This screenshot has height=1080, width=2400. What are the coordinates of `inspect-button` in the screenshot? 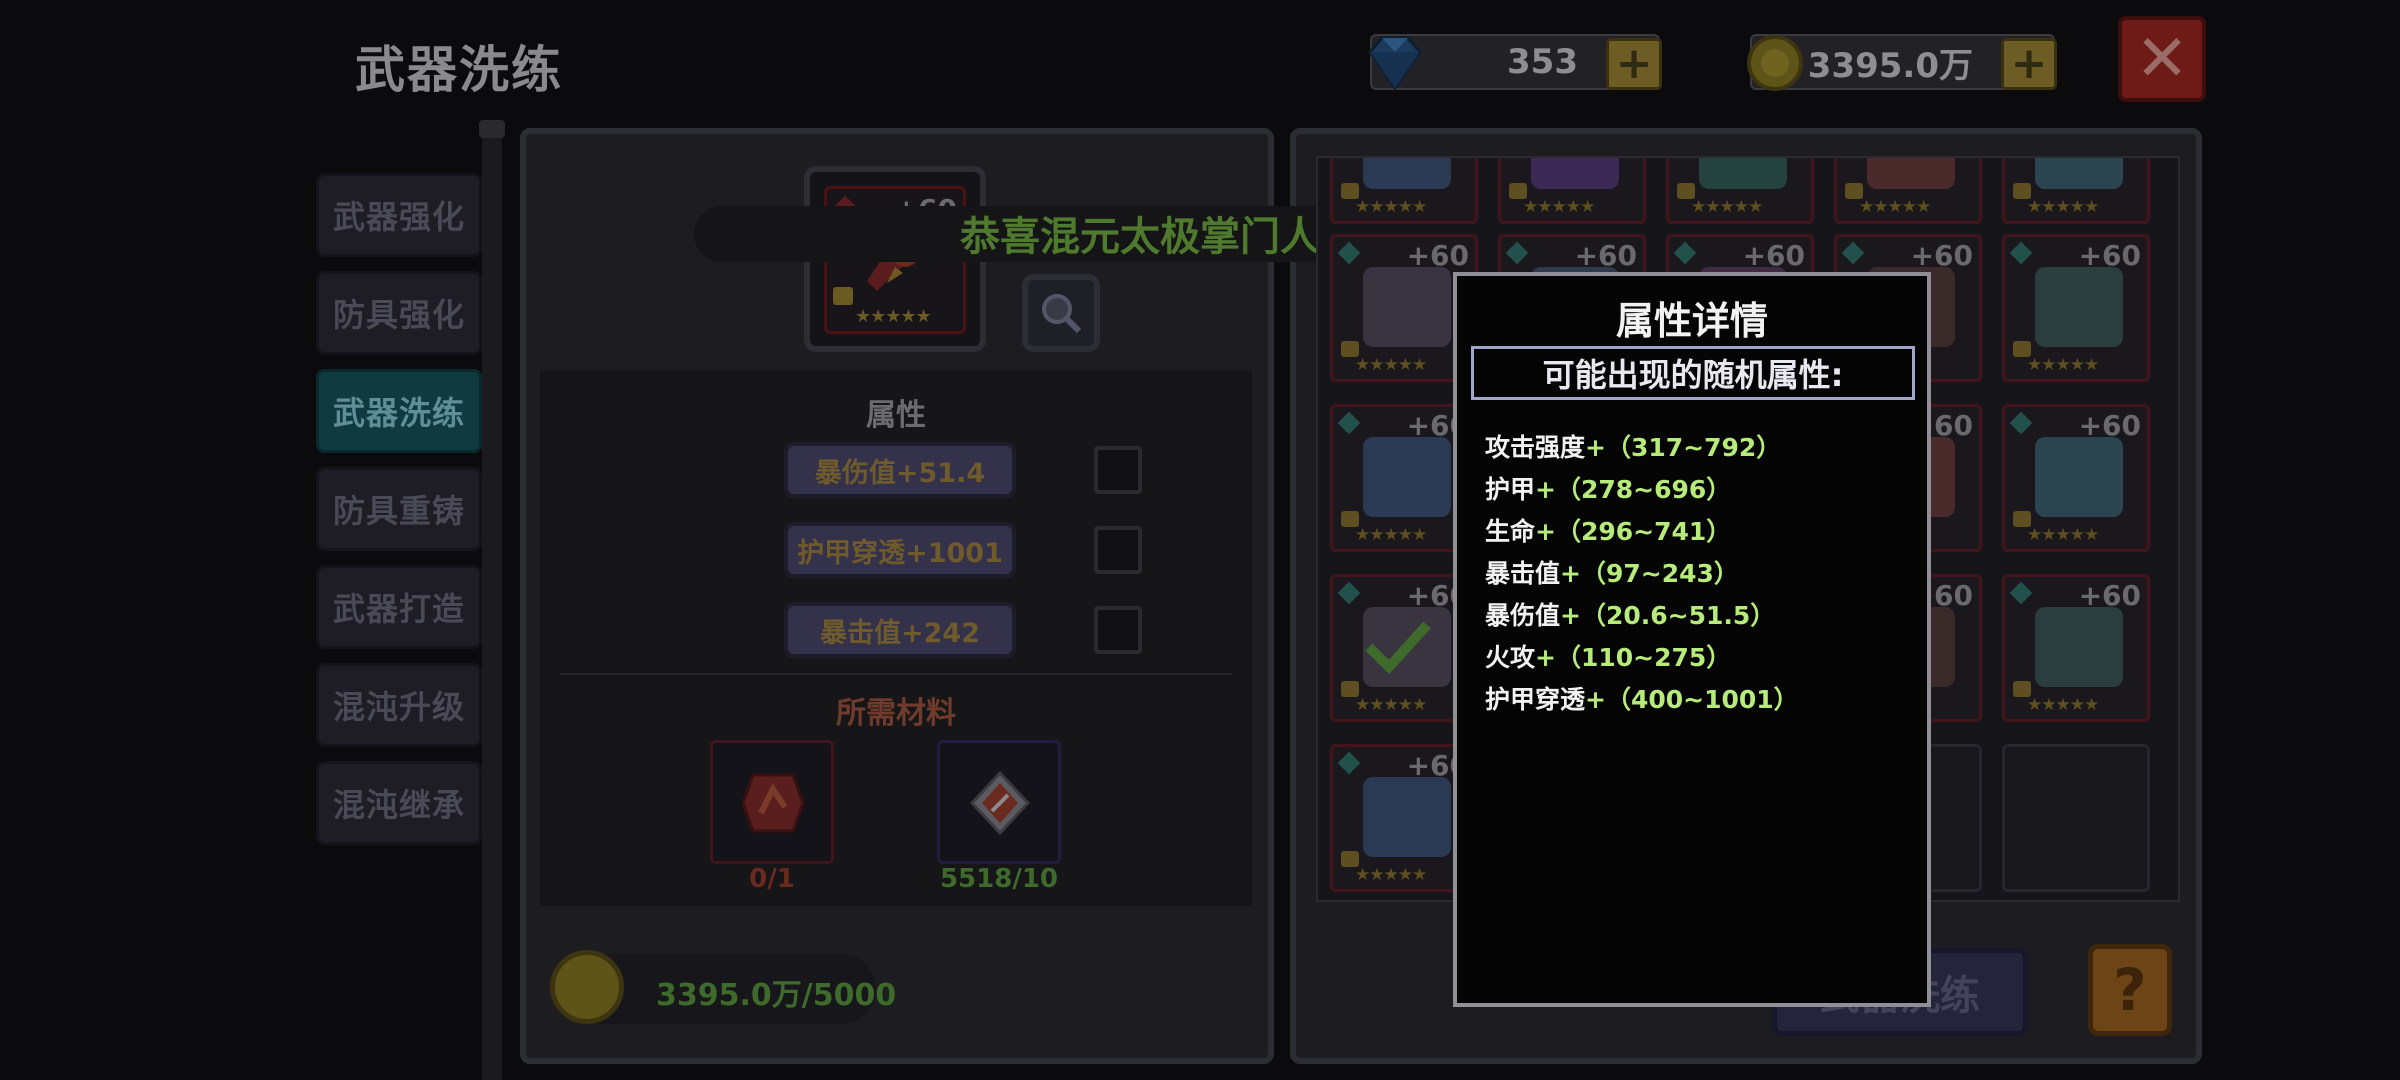 It's located at (1061, 313).